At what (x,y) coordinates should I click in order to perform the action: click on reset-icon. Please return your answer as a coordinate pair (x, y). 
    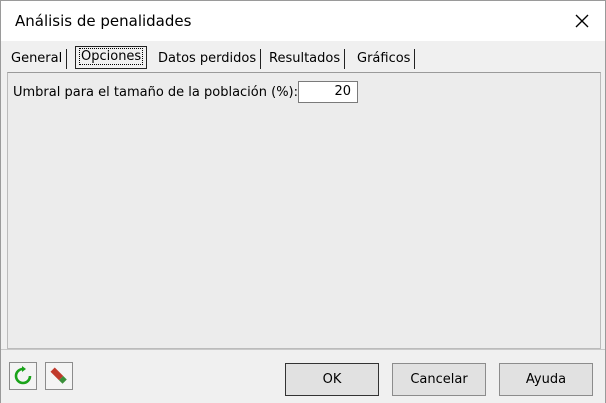
    Looking at the image, I should click on (23, 375).